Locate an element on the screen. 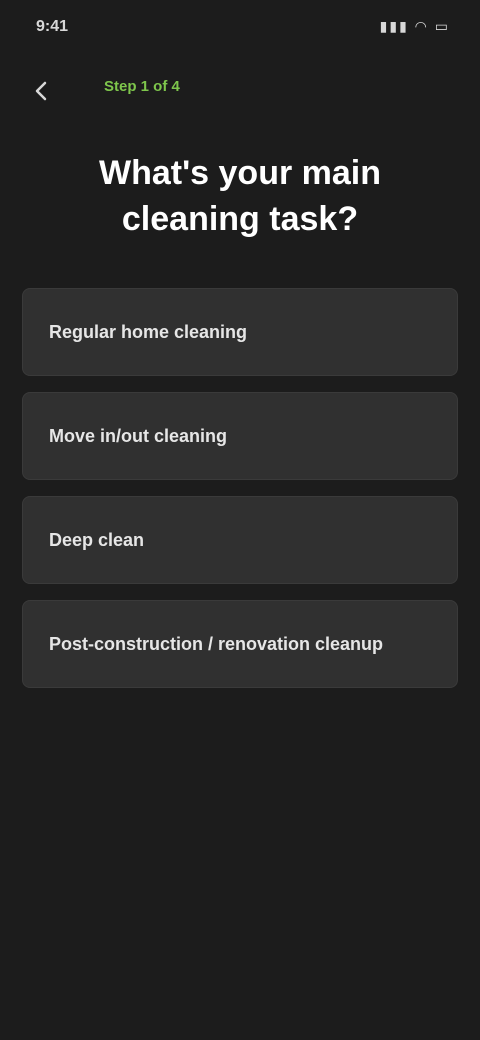 The height and width of the screenshot is (1040, 480). option-label: Deep clean is located at coordinates (97, 539).